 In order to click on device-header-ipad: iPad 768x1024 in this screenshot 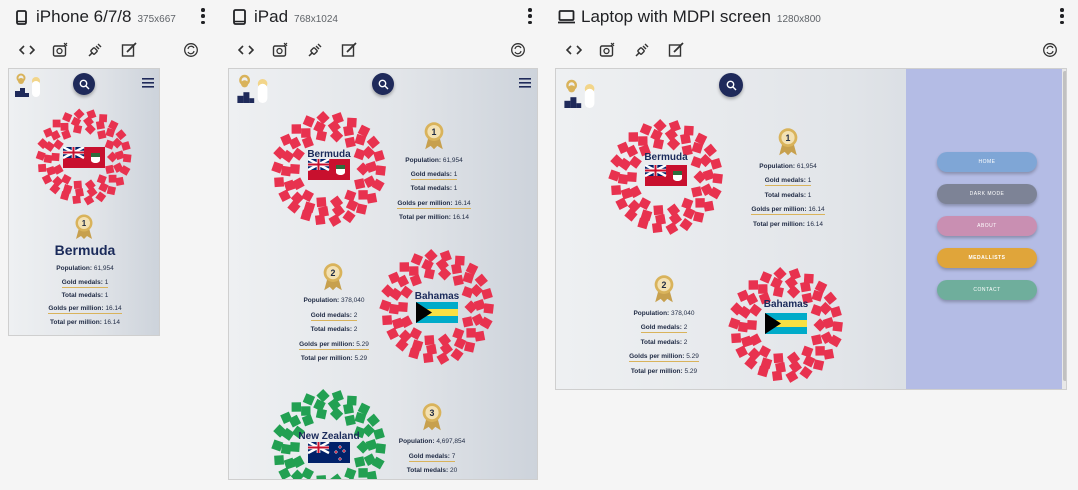, I will do `click(284, 17)`.